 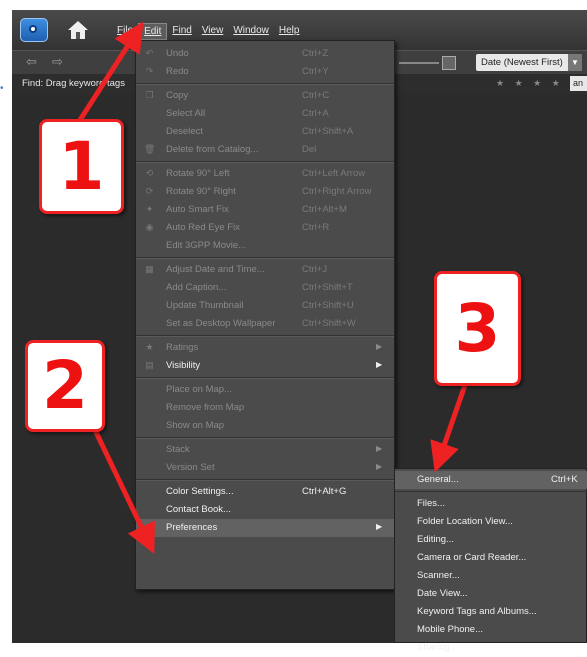 I want to click on callout-step-3: 3, so click(x=477, y=328).